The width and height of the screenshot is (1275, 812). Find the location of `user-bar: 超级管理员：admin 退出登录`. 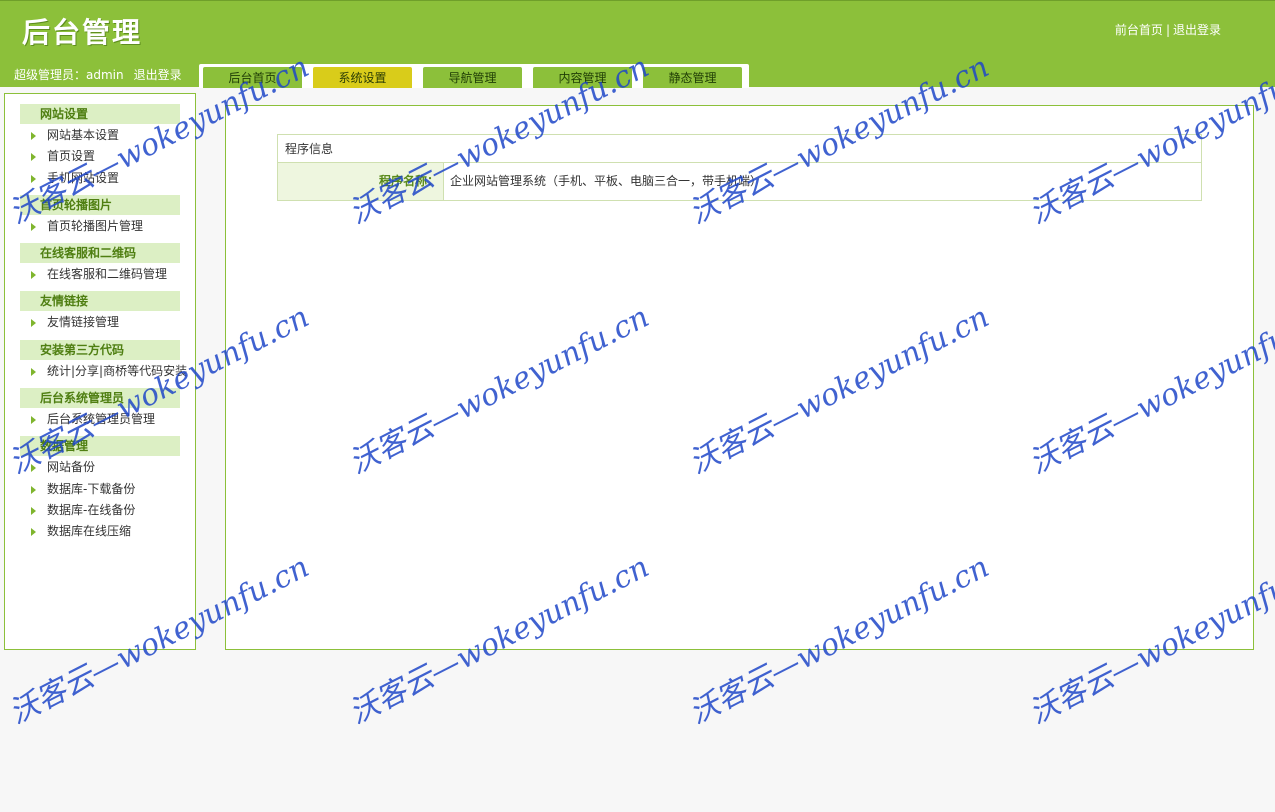

user-bar: 超级管理员：admin 退出登录 is located at coordinates (98, 74).